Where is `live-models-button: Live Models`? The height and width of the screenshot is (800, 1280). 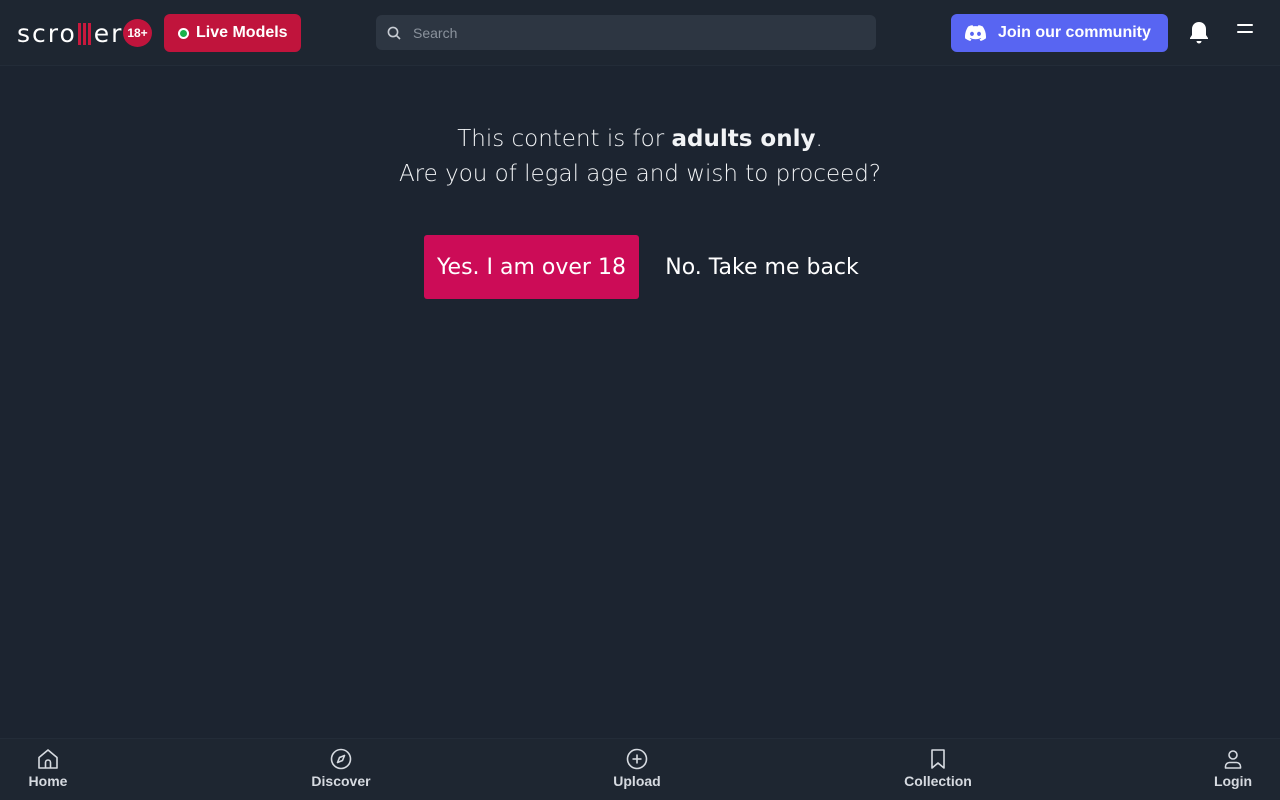
live-models-button: Live Models is located at coordinates (232, 33).